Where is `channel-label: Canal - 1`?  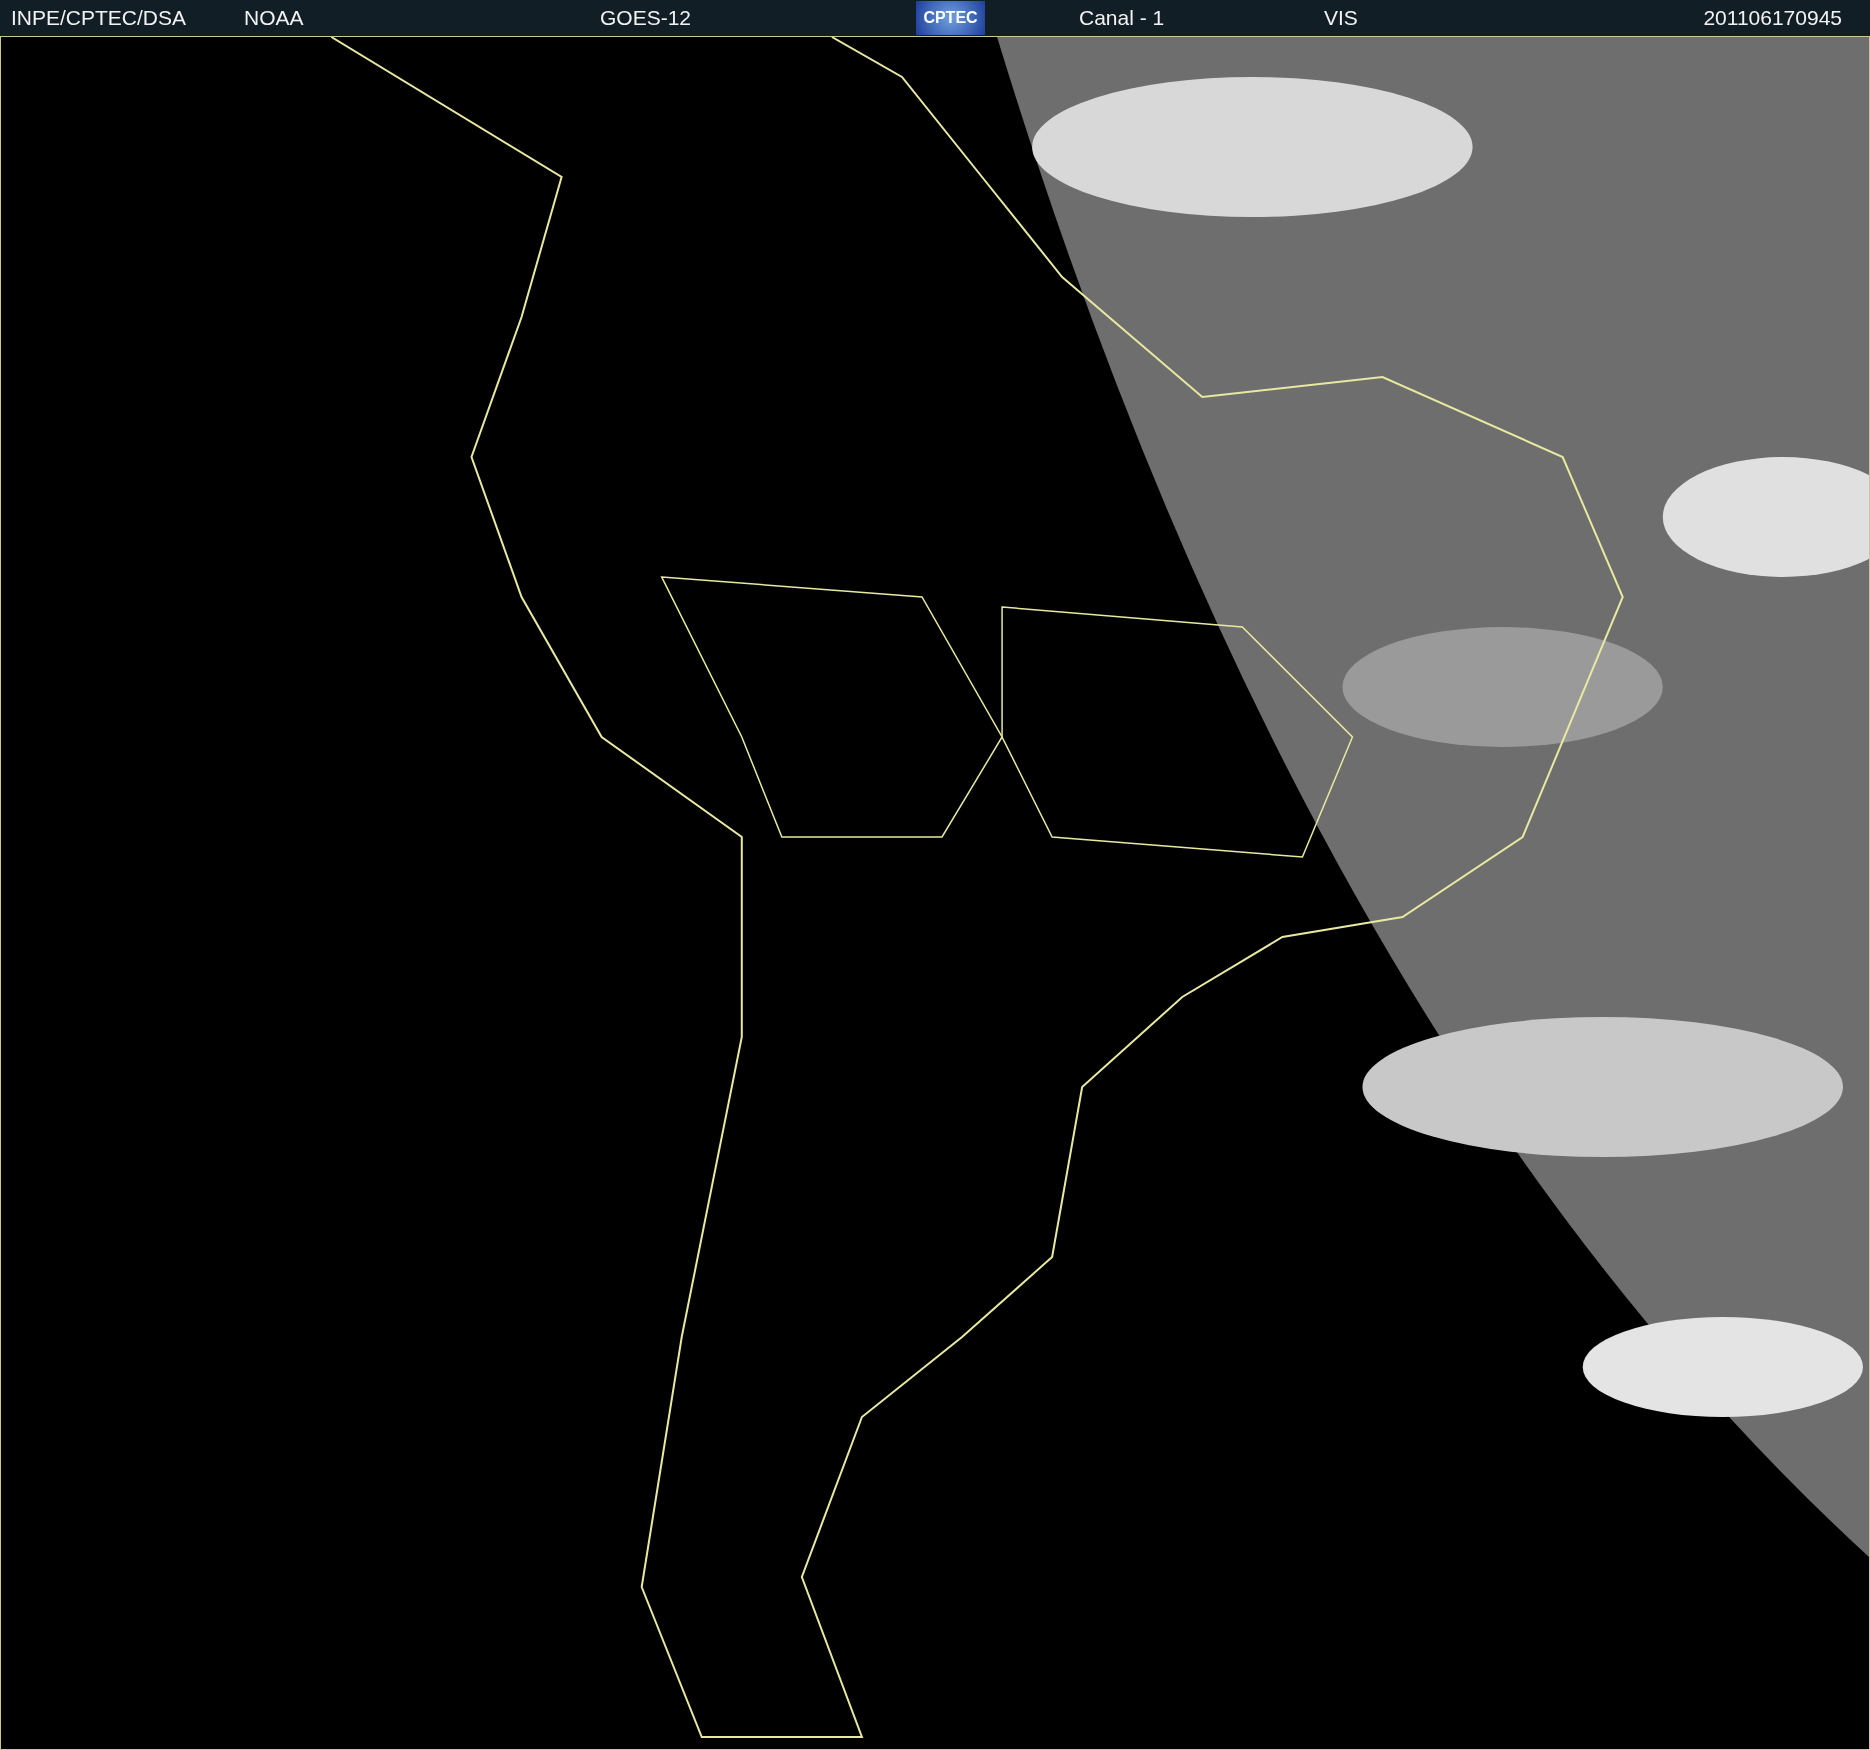
channel-label: Canal - 1 is located at coordinates (1122, 18).